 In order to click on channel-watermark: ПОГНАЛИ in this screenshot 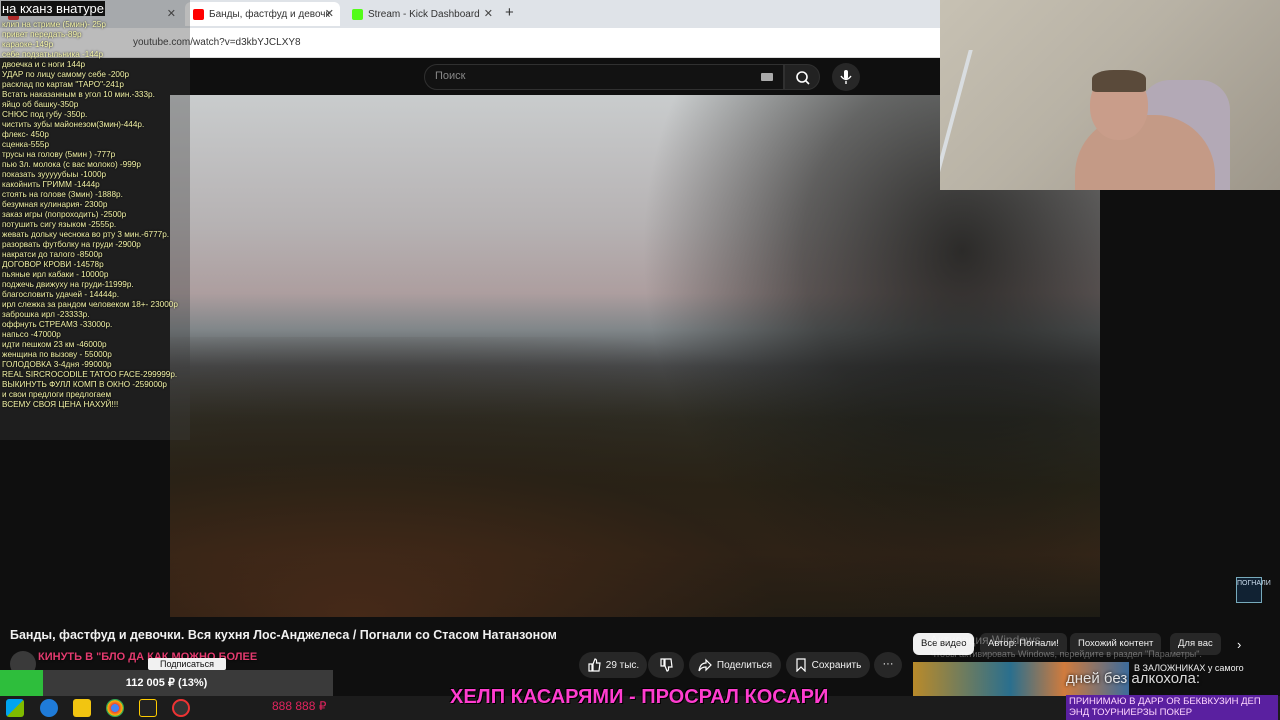, I will do `click(1253, 590)`.